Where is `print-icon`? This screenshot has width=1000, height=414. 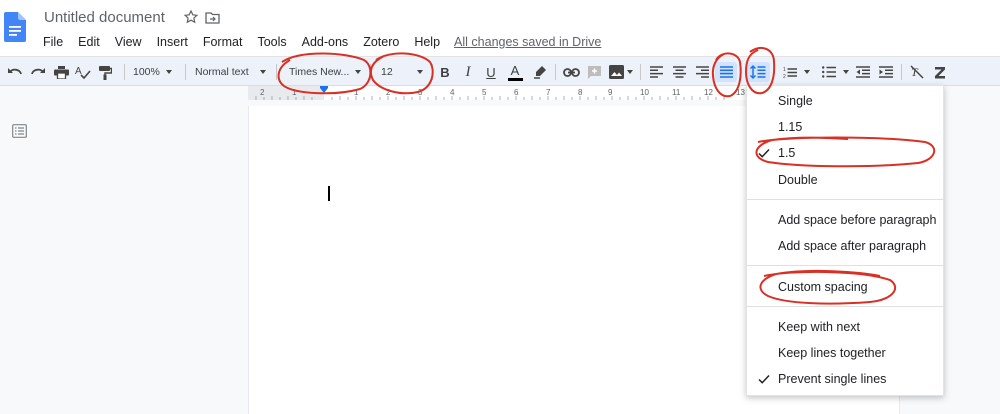 print-icon is located at coordinates (61, 72).